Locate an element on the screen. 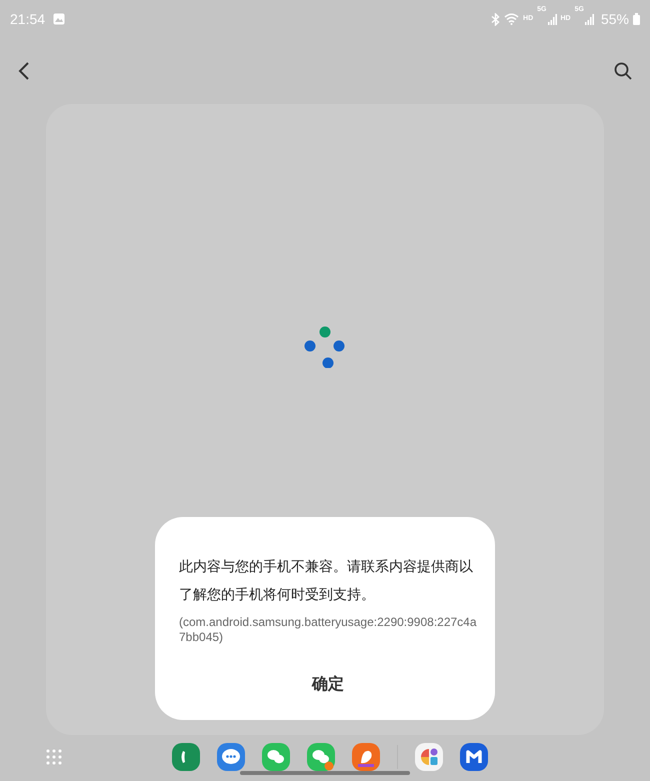 The width and height of the screenshot is (650, 781). clock: 21:54 is located at coordinates (28, 19).